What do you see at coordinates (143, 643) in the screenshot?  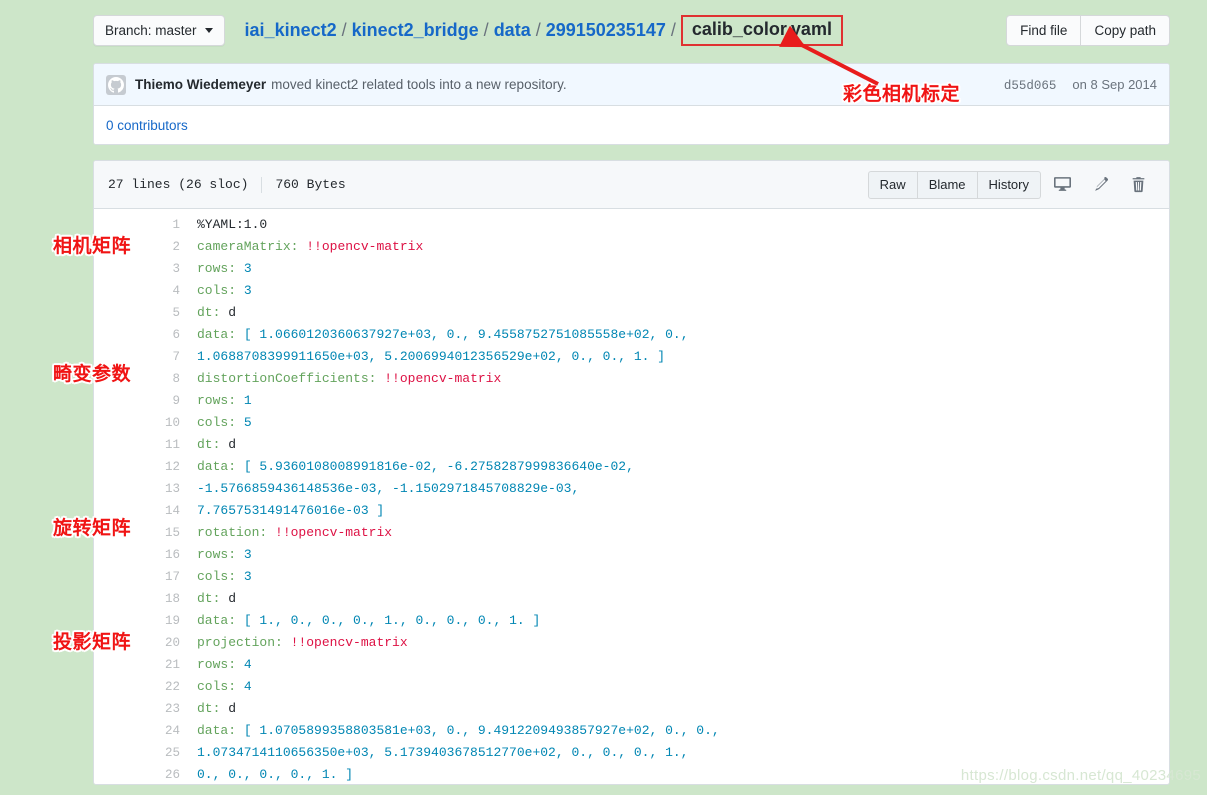 I see `line-number: 20` at bounding box center [143, 643].